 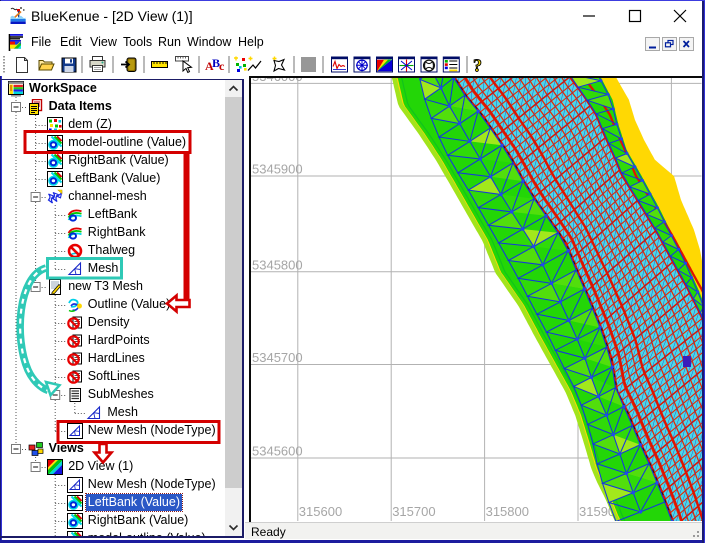 I want to click on svg-text: 315800, so click(x=506, y=511).